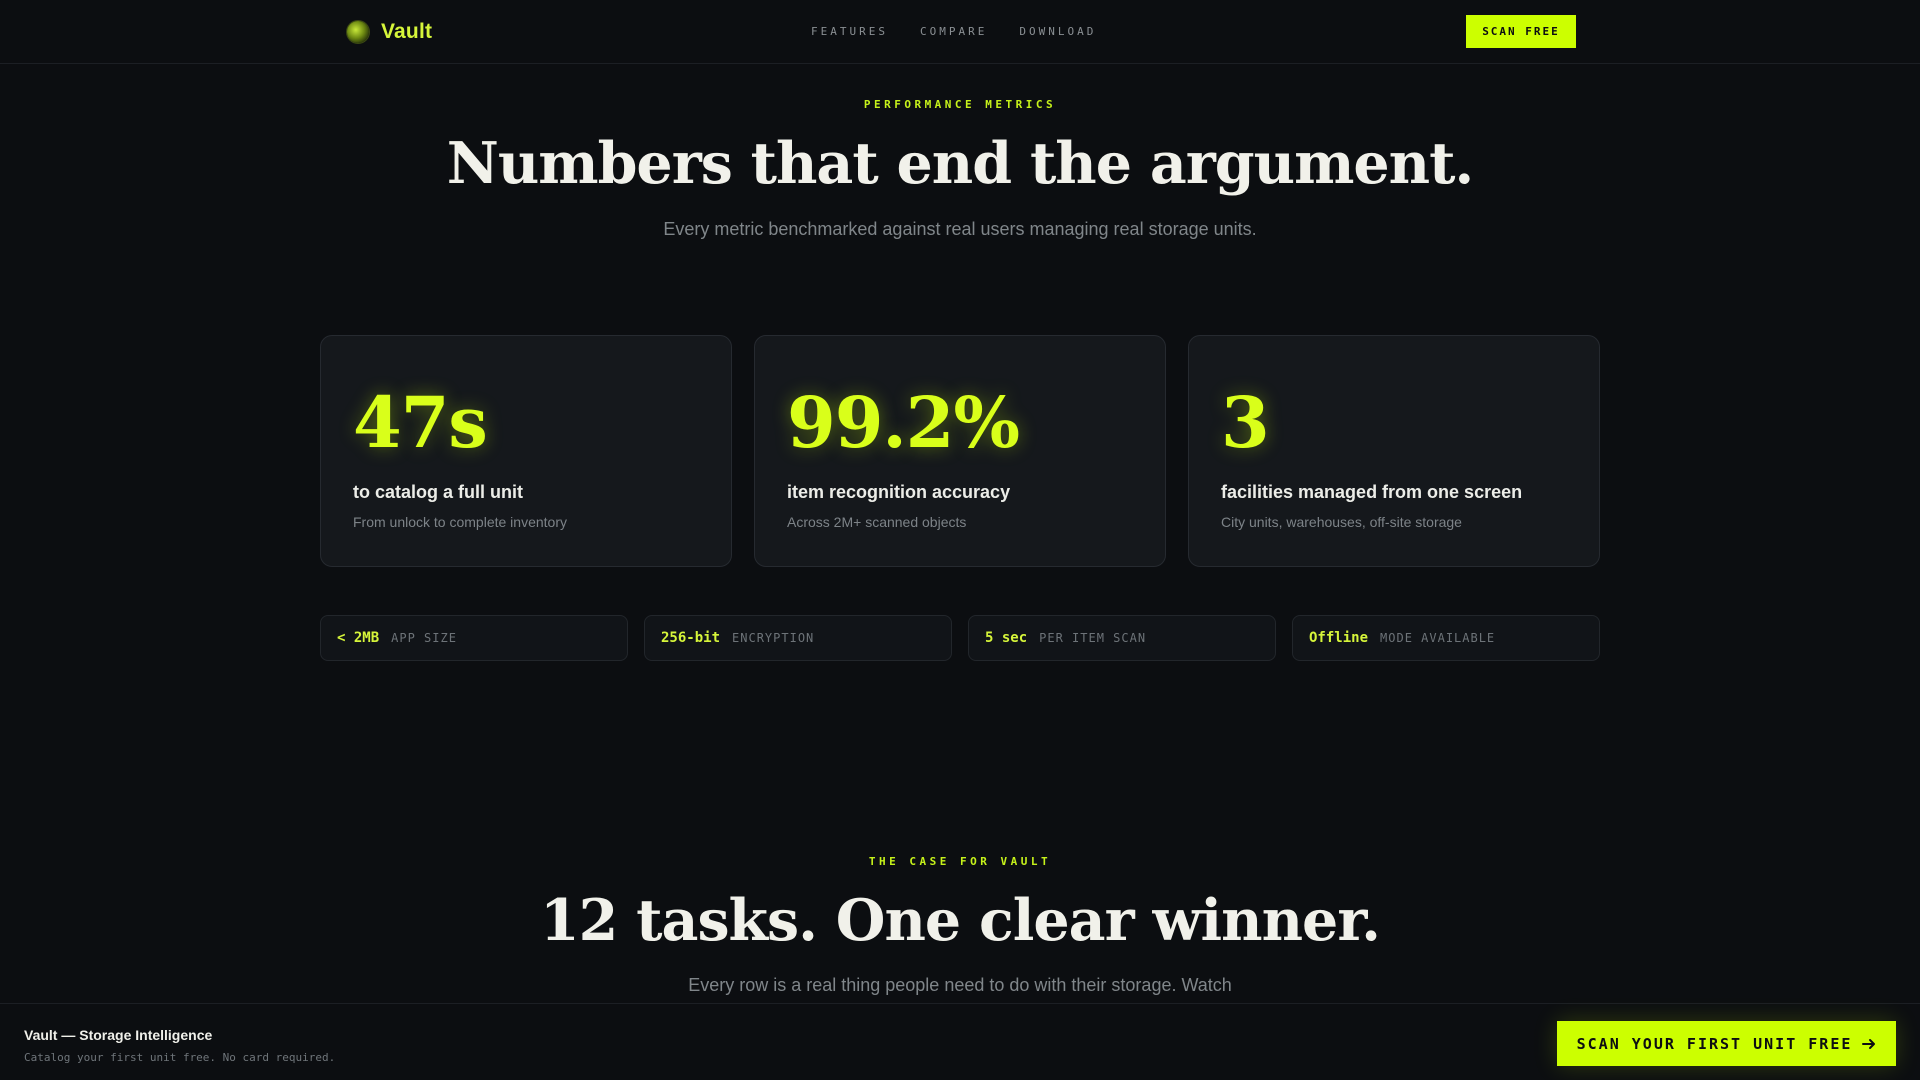  I want to click on spec-chip-scan-speed: 5 sec PER ITEM SCAN, so click(1122, 638).